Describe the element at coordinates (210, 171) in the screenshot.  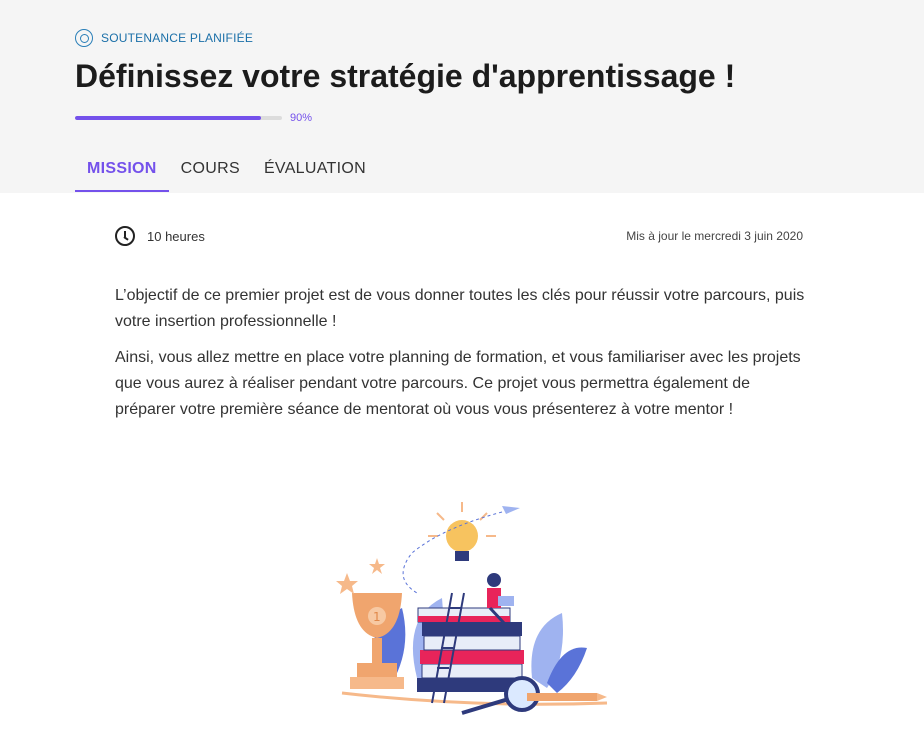
I see `tab-cours: COURS` at that location.